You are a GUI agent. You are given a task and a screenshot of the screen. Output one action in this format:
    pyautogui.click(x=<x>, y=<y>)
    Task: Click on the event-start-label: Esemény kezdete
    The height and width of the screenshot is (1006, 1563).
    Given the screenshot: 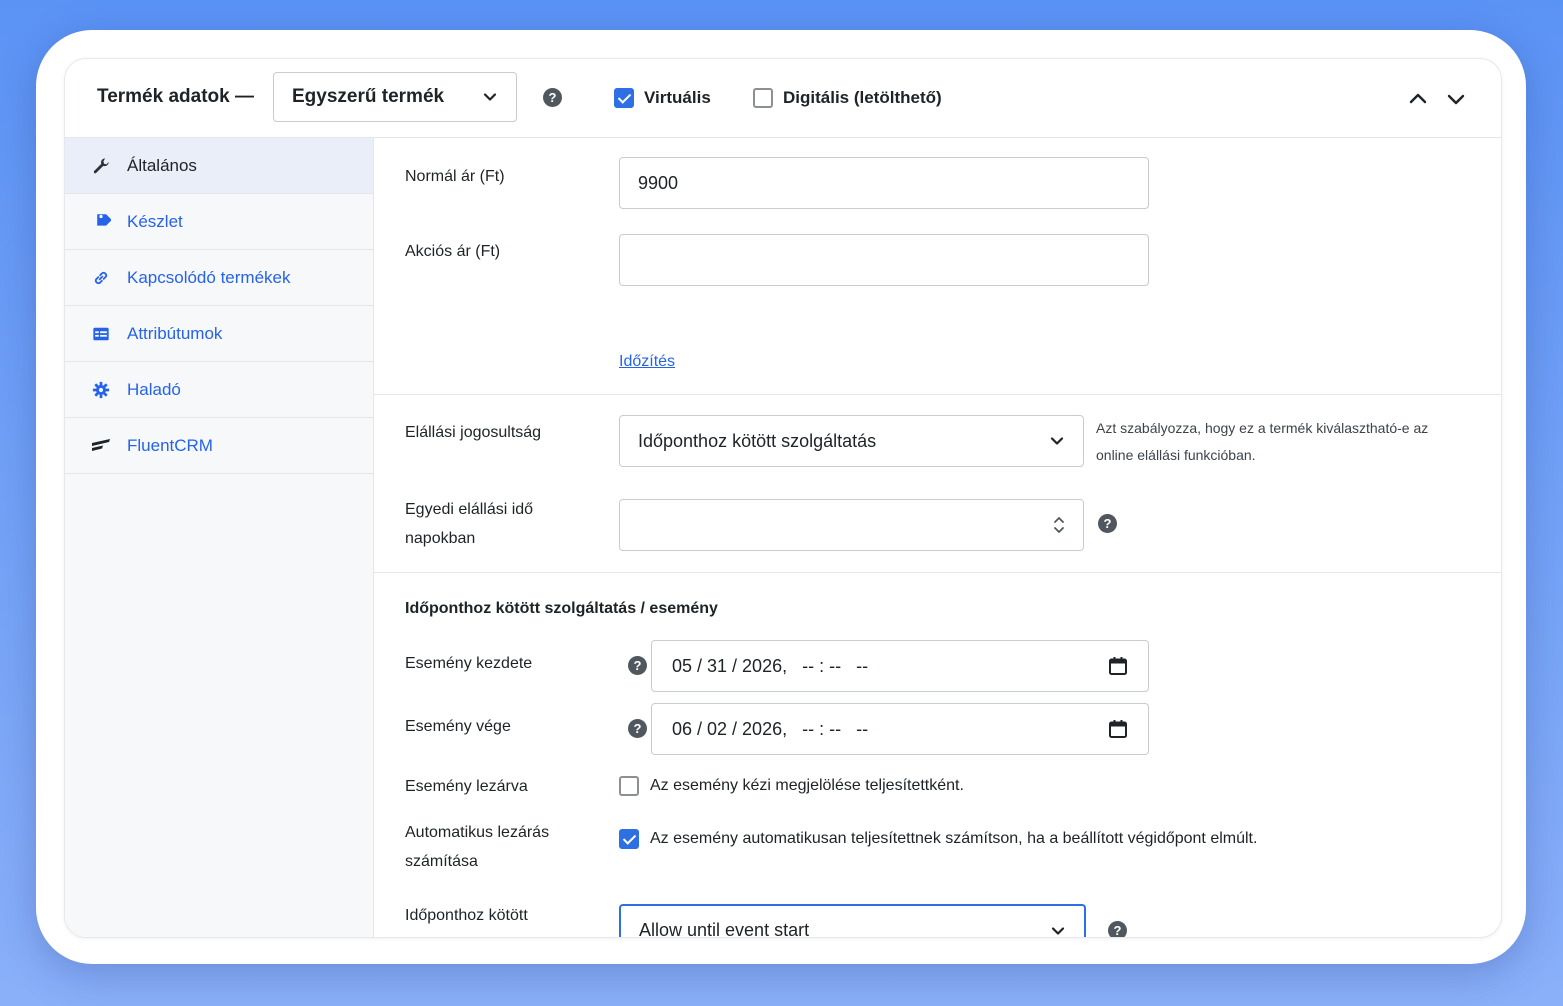 What is the action you would take?
    pyautogui.click(x=469, y=663)
    